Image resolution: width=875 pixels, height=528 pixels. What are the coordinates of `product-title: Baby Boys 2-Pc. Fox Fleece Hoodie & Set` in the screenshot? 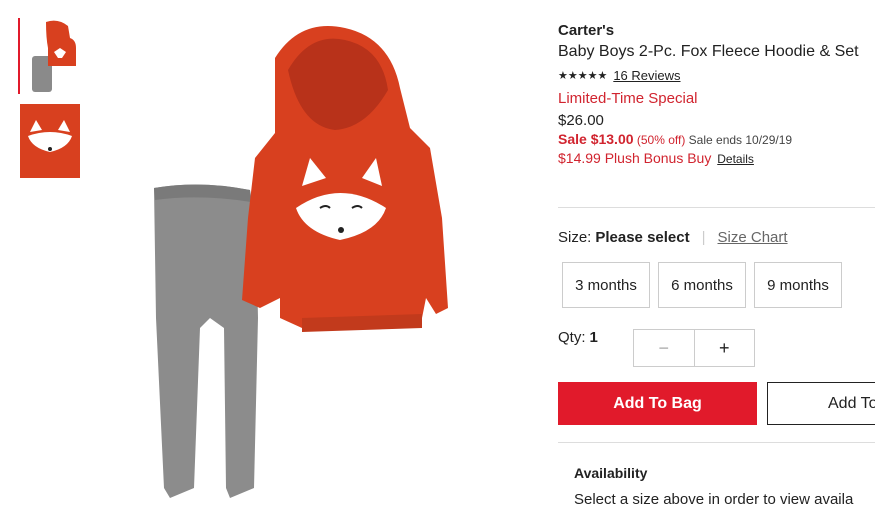 It's located at (708, 51).